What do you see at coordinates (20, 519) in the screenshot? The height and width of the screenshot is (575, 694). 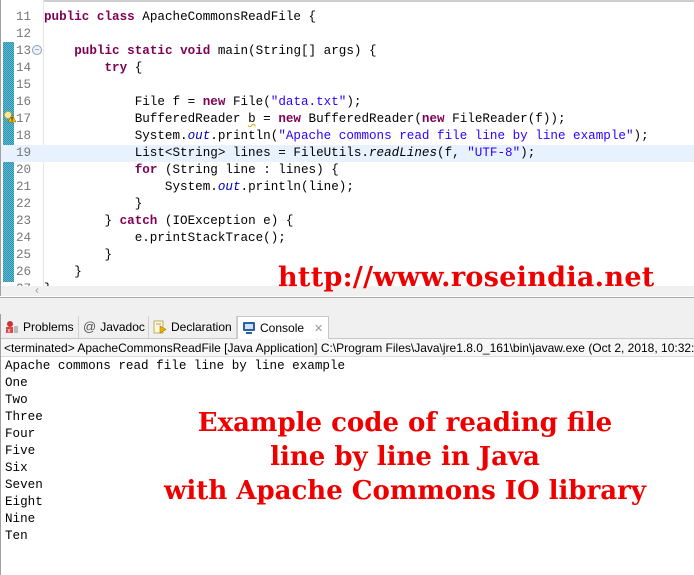 I see `console-line: Nine` at bounding box center [20, 519].